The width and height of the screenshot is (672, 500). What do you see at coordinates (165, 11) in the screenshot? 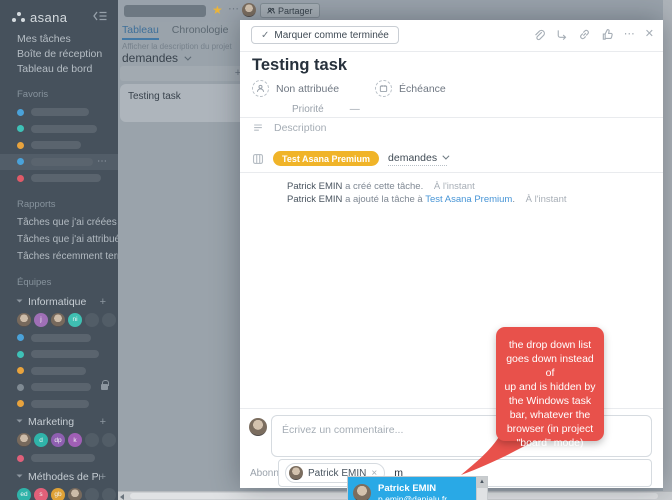
I see `project-title-redacted` at bounding box center [165, 11].